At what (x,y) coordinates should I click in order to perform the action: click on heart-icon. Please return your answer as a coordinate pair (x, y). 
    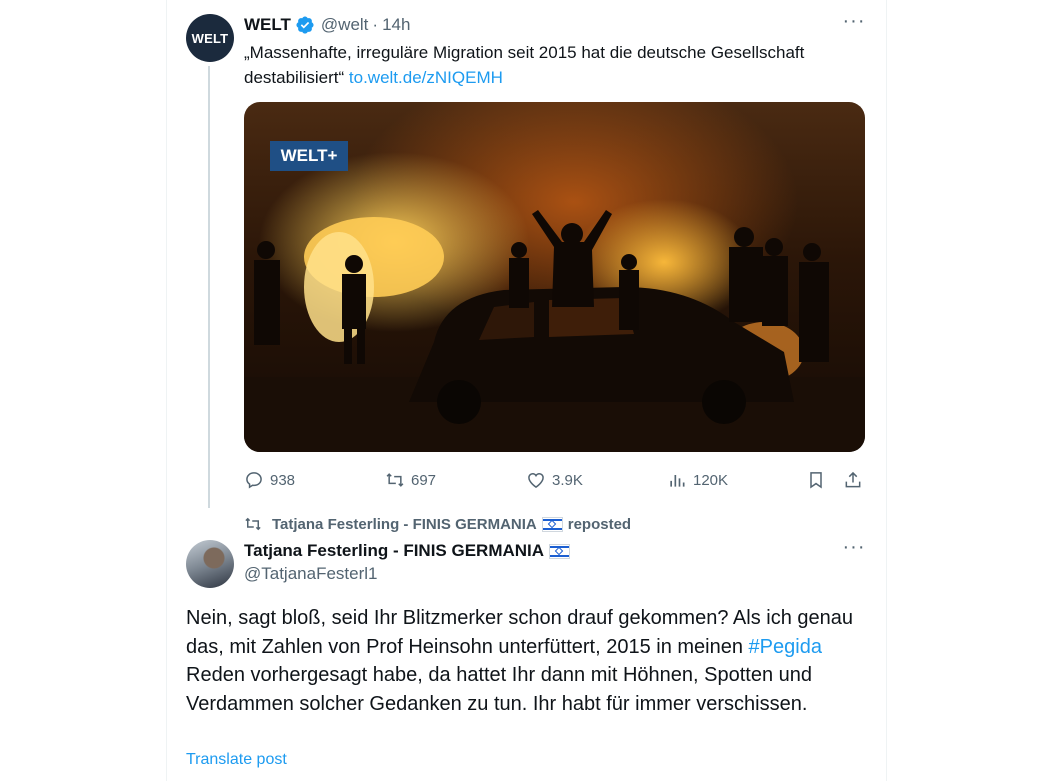
    Looking at the image, I should click on (536, 480).